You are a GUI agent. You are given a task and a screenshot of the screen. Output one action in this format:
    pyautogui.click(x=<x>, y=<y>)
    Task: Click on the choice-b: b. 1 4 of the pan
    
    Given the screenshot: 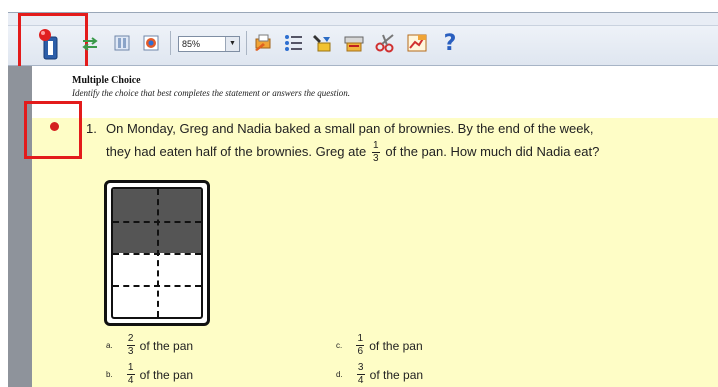 What is the action you would take?
    pyautogui.click(x=149, y=374)
    